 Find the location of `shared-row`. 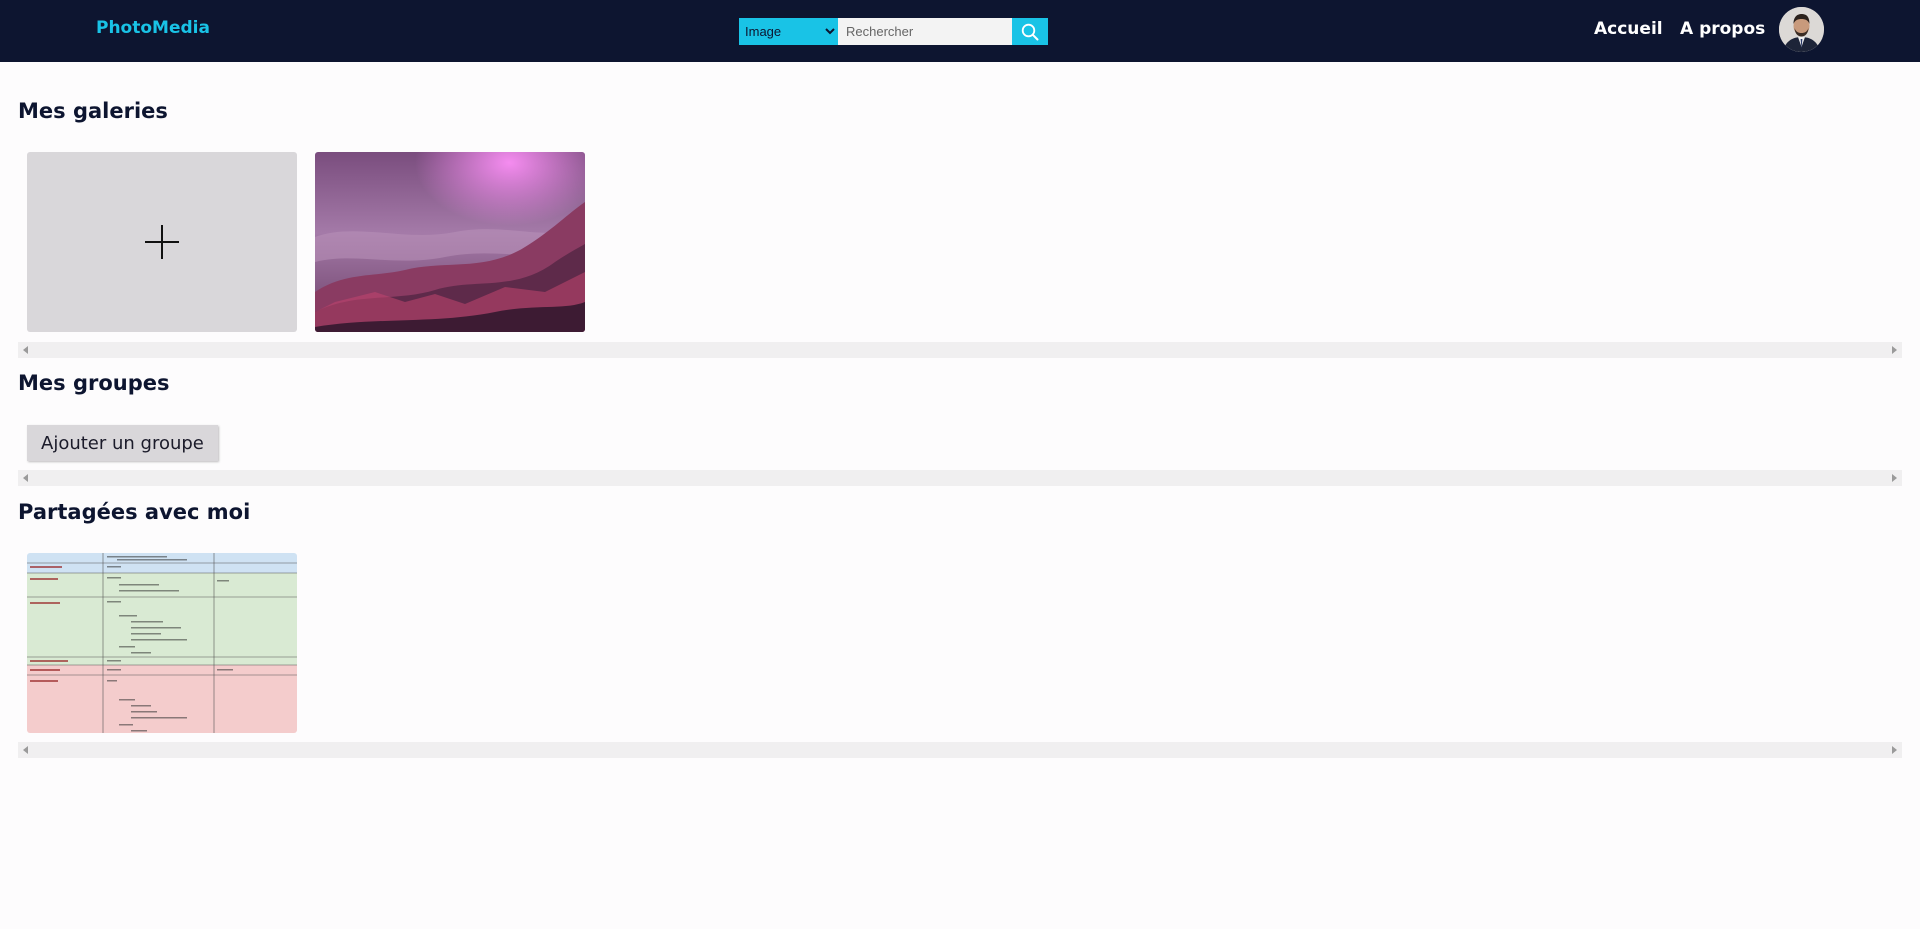

shared-row is located at coordinates (162, 643).